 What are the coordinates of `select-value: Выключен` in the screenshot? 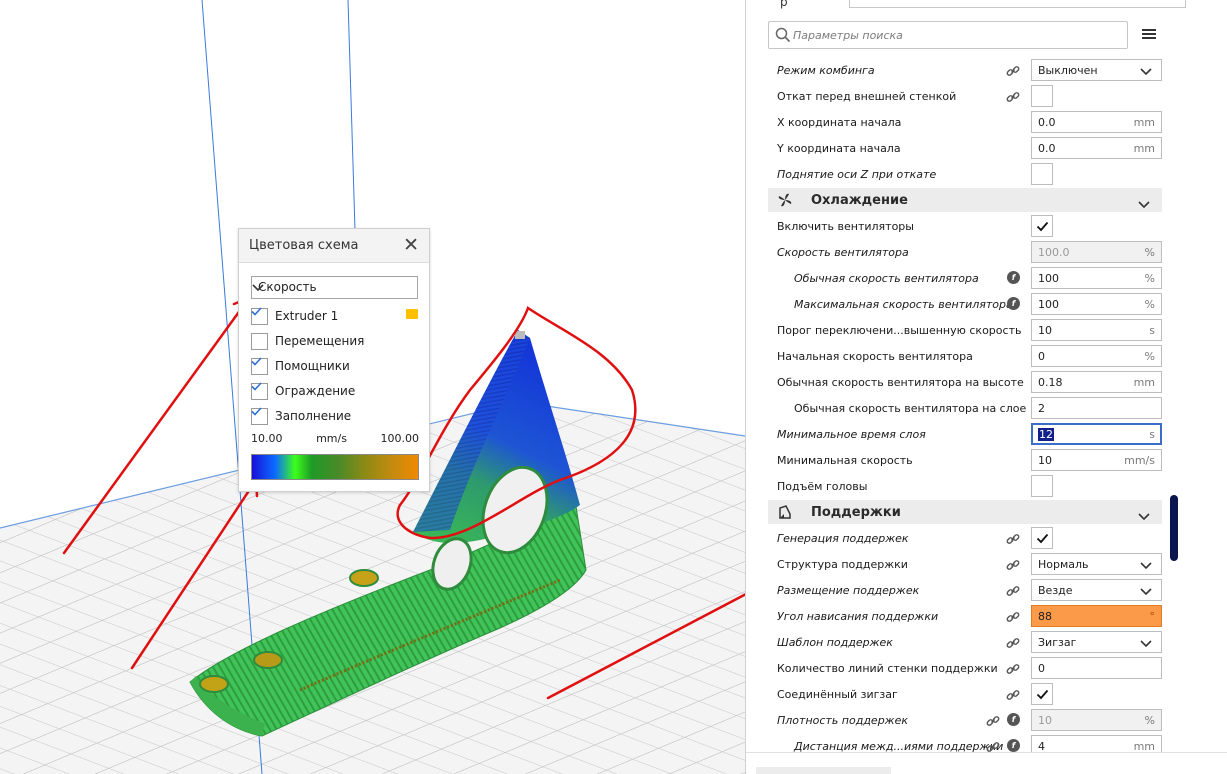 It's located at (1068, 70).